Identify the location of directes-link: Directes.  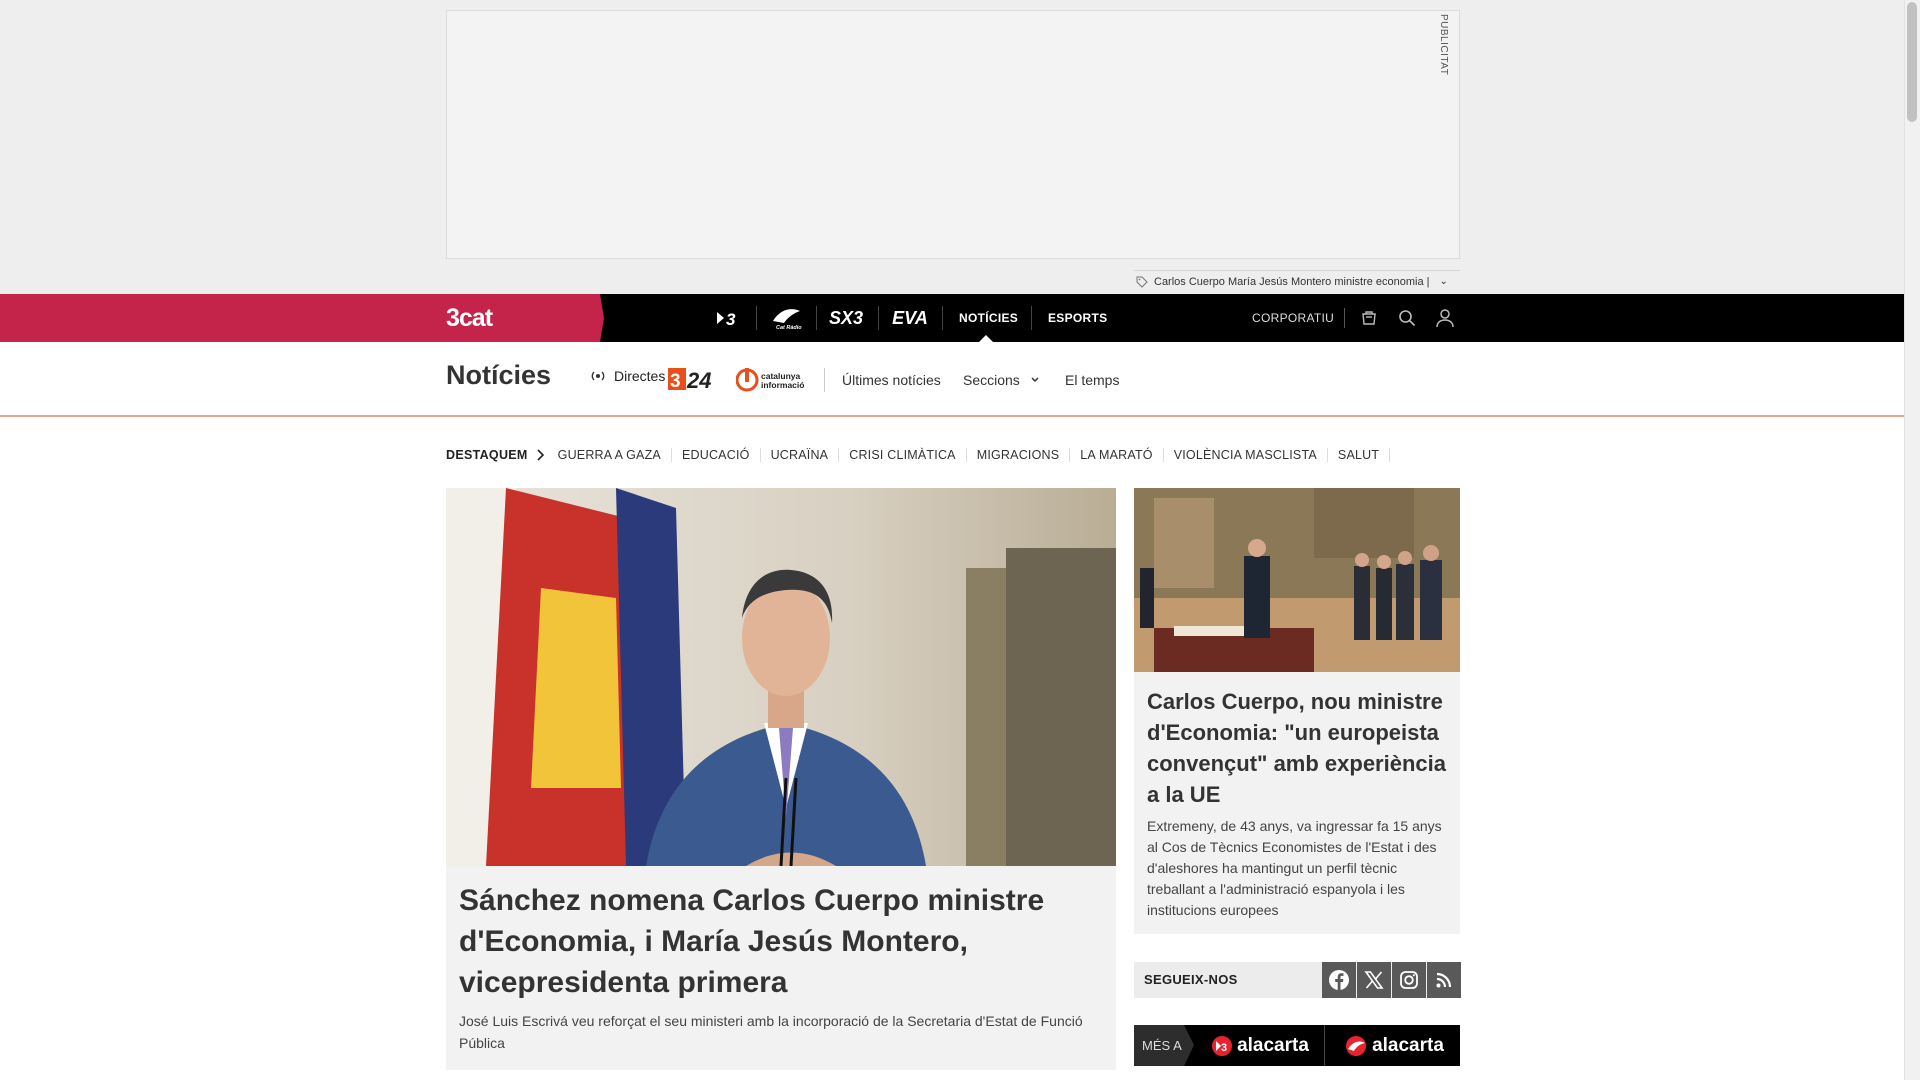
(627, 376).